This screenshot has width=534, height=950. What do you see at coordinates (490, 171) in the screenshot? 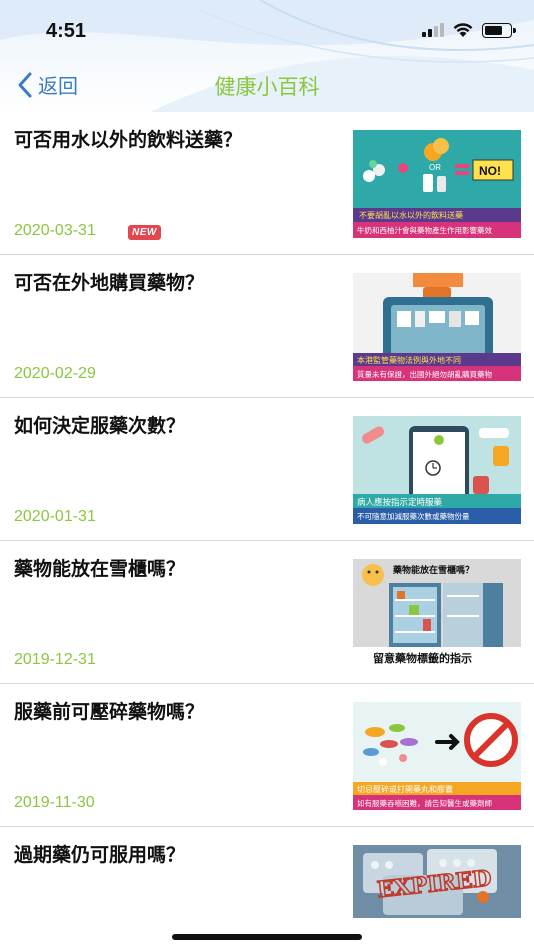
I see `thumb-no-label: NO!` at bounding box center [490, 171].